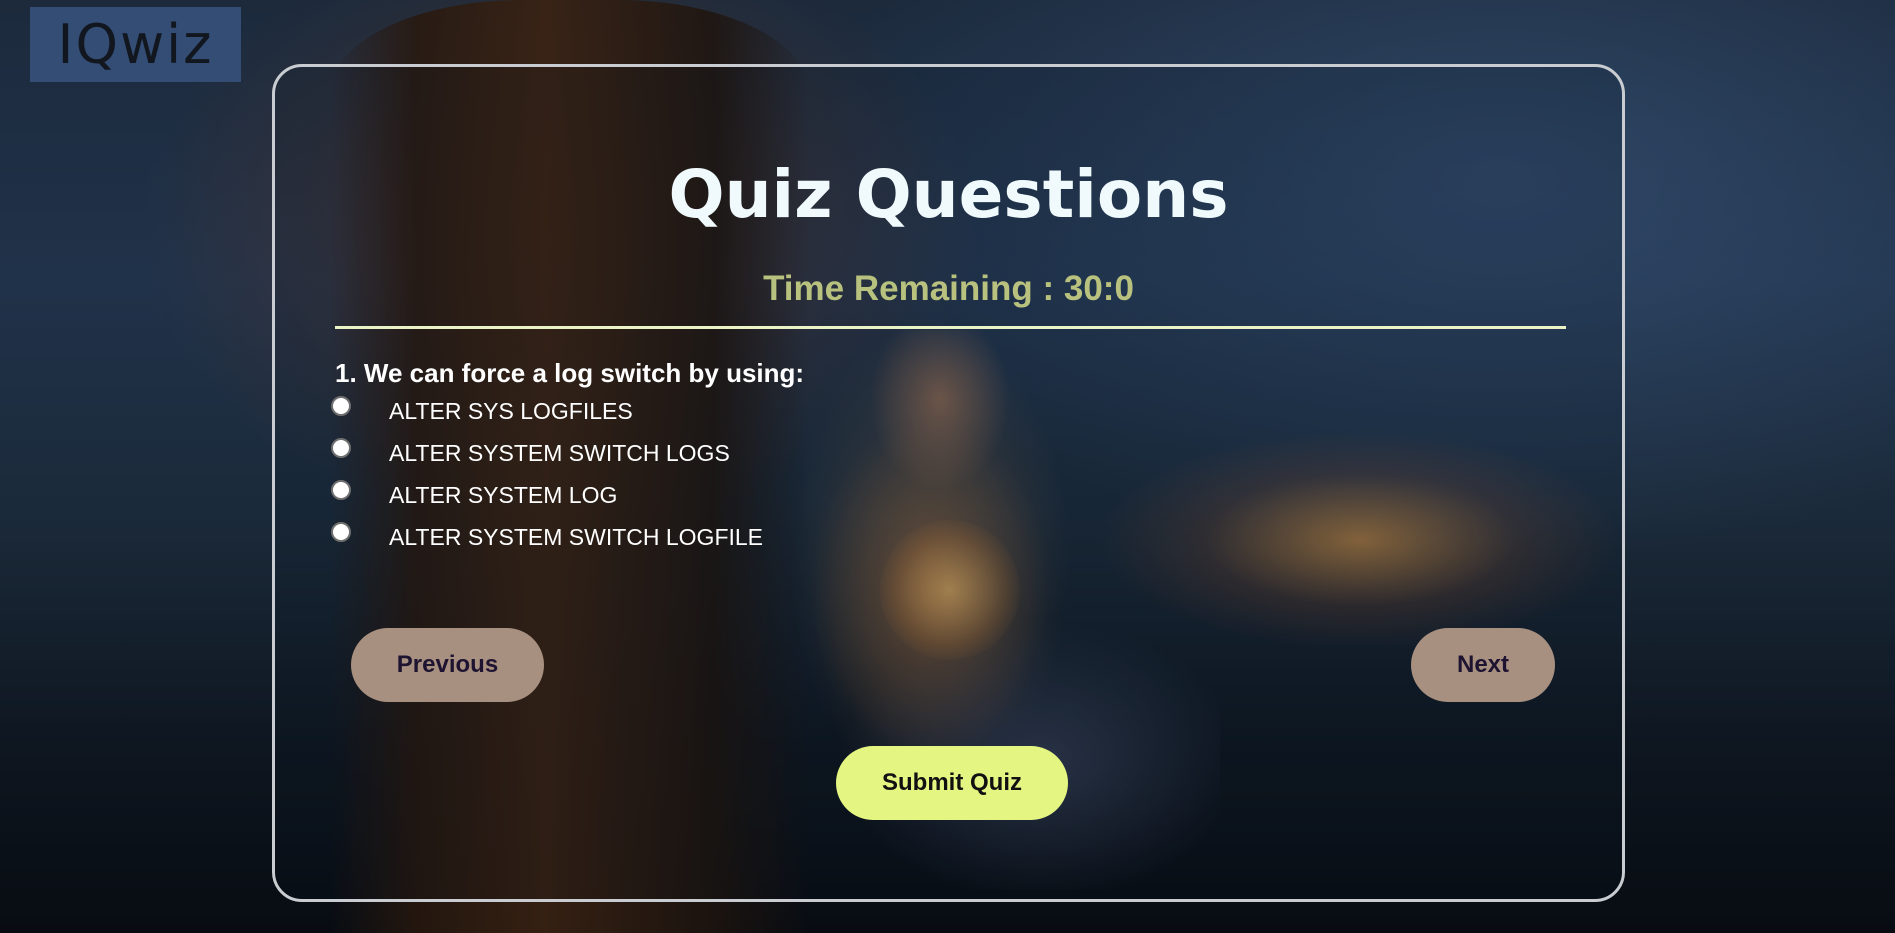  I want to click on answer-option: ALTER SYSTEM LOG, so click(474, 501).